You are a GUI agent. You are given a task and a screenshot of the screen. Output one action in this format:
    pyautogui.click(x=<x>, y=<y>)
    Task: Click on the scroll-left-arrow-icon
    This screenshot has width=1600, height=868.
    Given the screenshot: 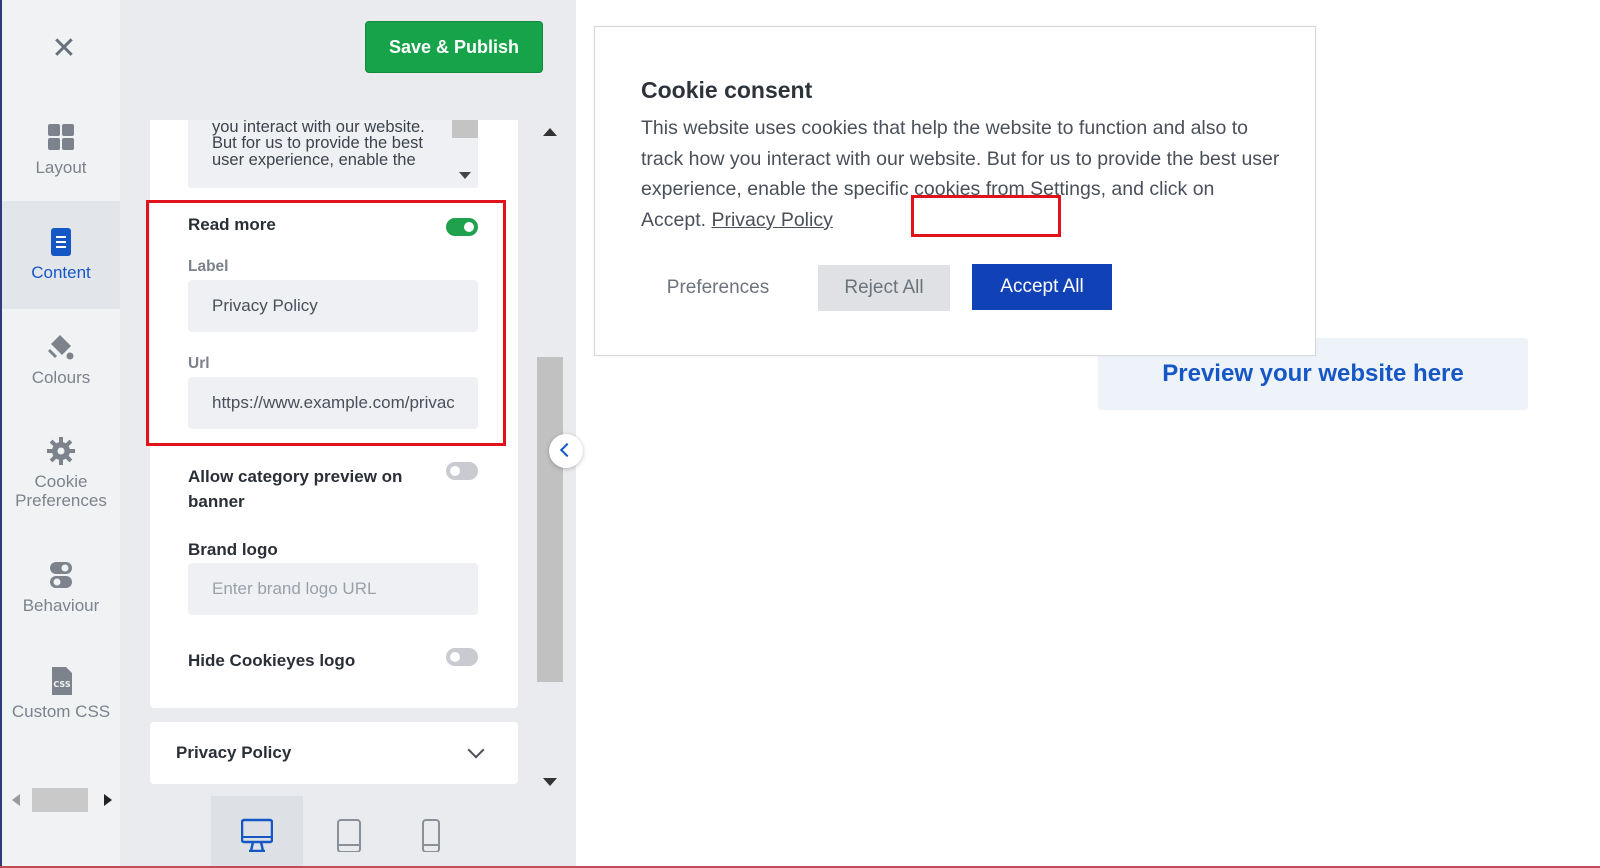 What is the action you would take?
    pyautogui.click(x=16, y=800)
    